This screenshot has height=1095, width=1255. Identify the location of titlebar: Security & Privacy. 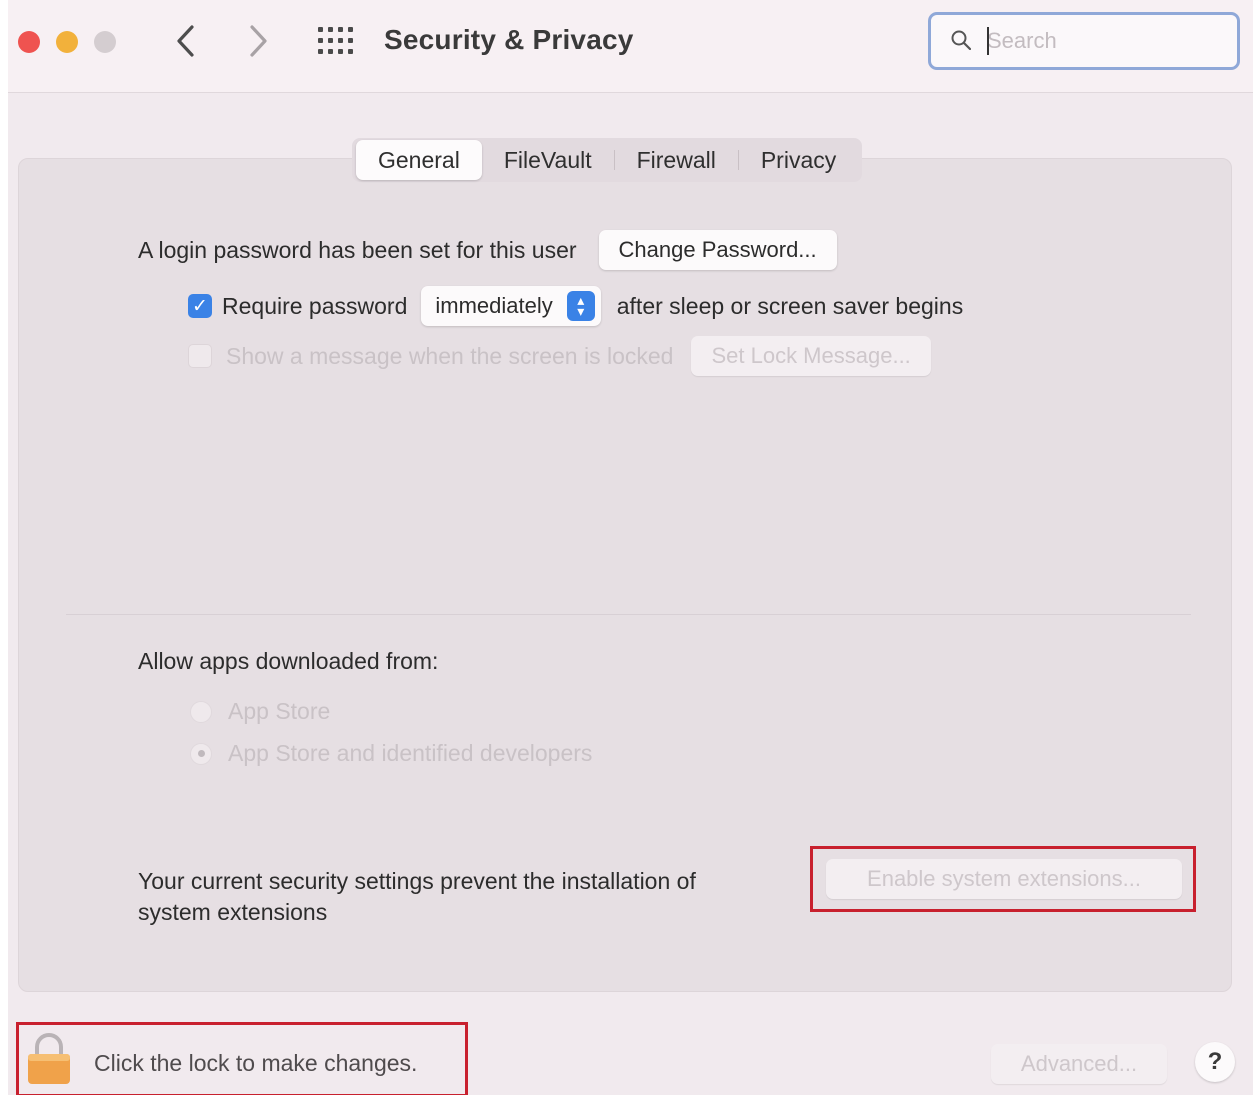
(630, 46).